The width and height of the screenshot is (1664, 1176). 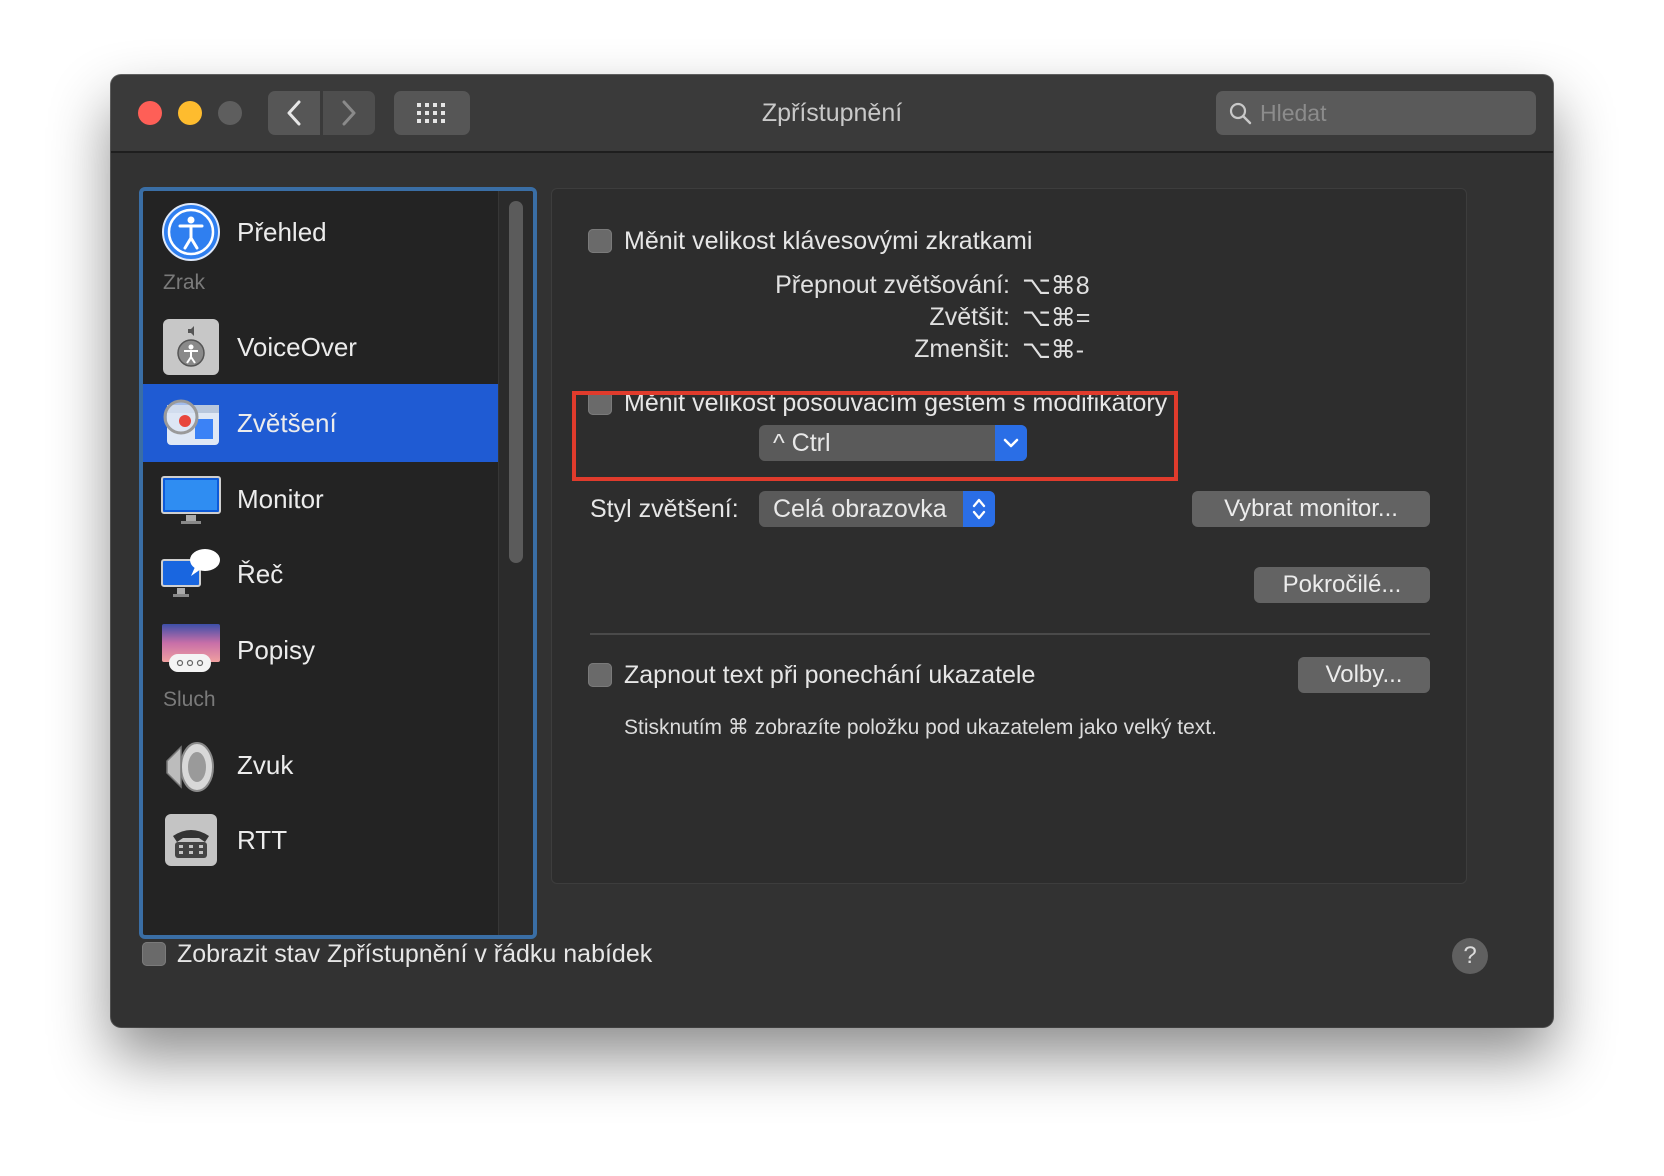 What do you see at coordinates (297, 346) in the screenshot?
I see `sidebar-item-label: VoiceOver` at bounding box center [297, 346].